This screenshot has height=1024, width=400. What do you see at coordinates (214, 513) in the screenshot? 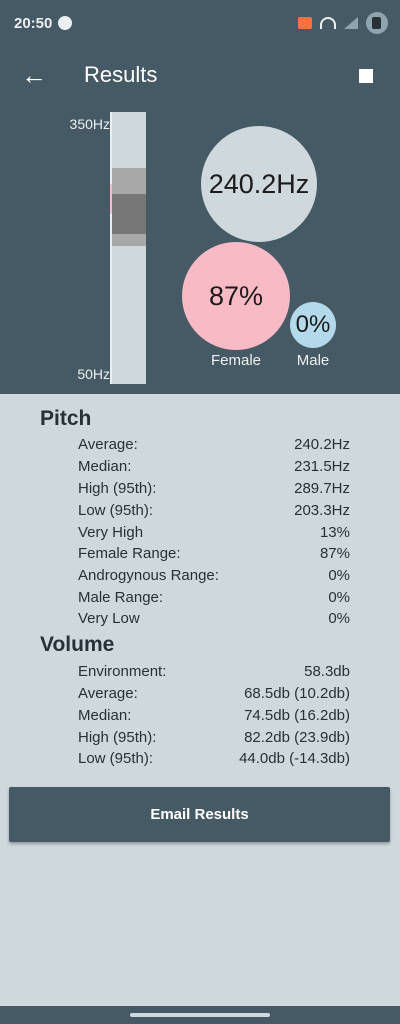
I see `pitch-row: Low (95th): 203.3Hz` at bounding box center [214, 513].